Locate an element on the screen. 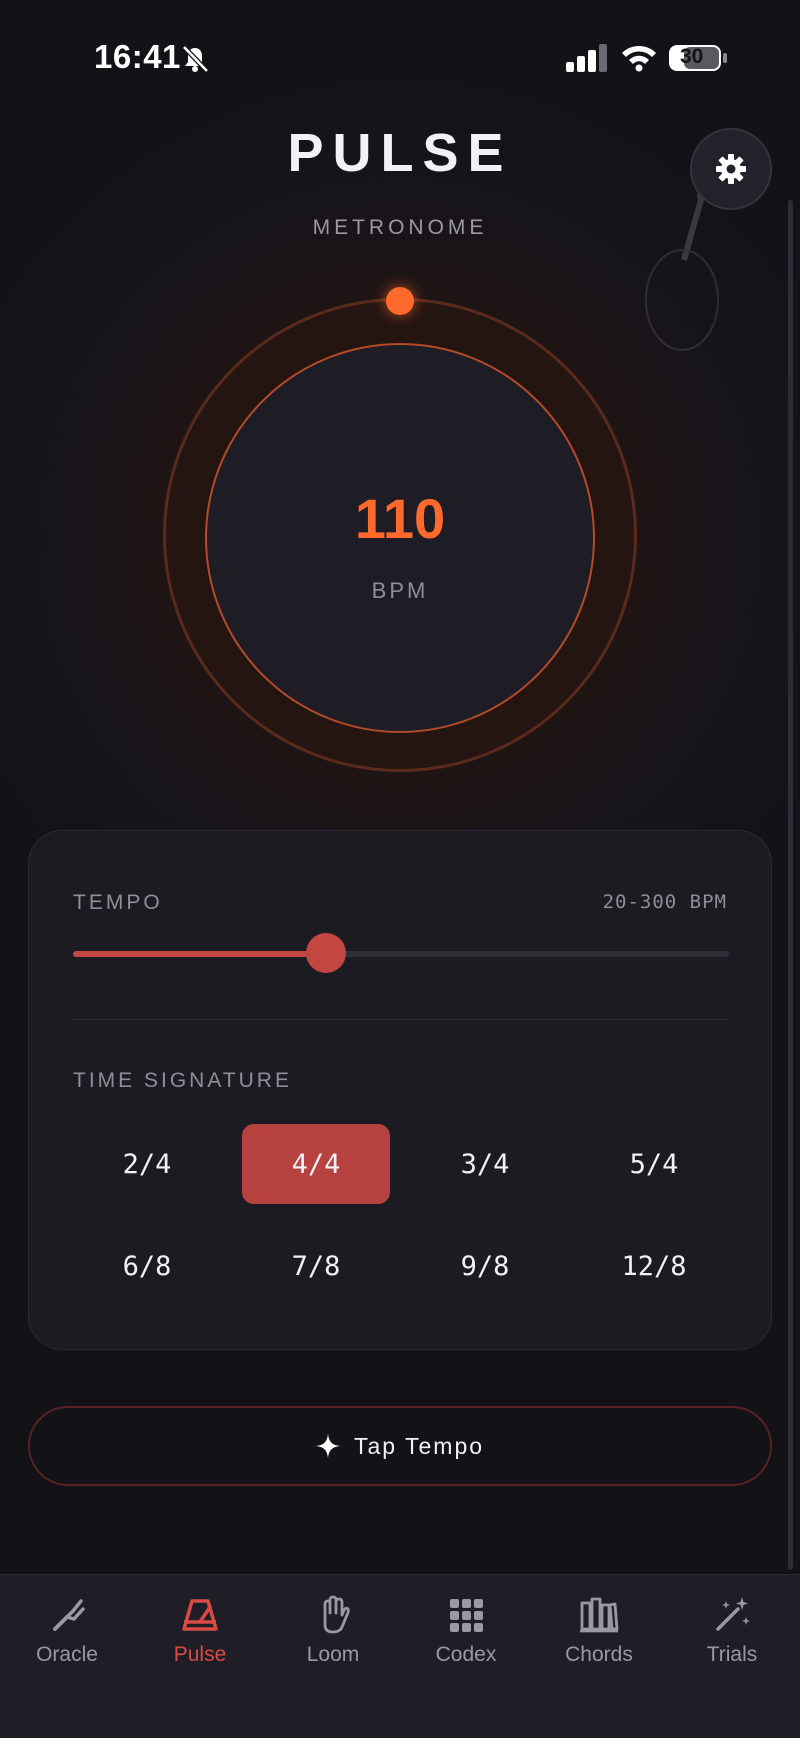 This screenshot has height=1738, width=800. time-signature-grid: 2/4 4/4 3/4 5/4 6/8 7/8 9/8 12/8 is located at coordinates (411, 1215).